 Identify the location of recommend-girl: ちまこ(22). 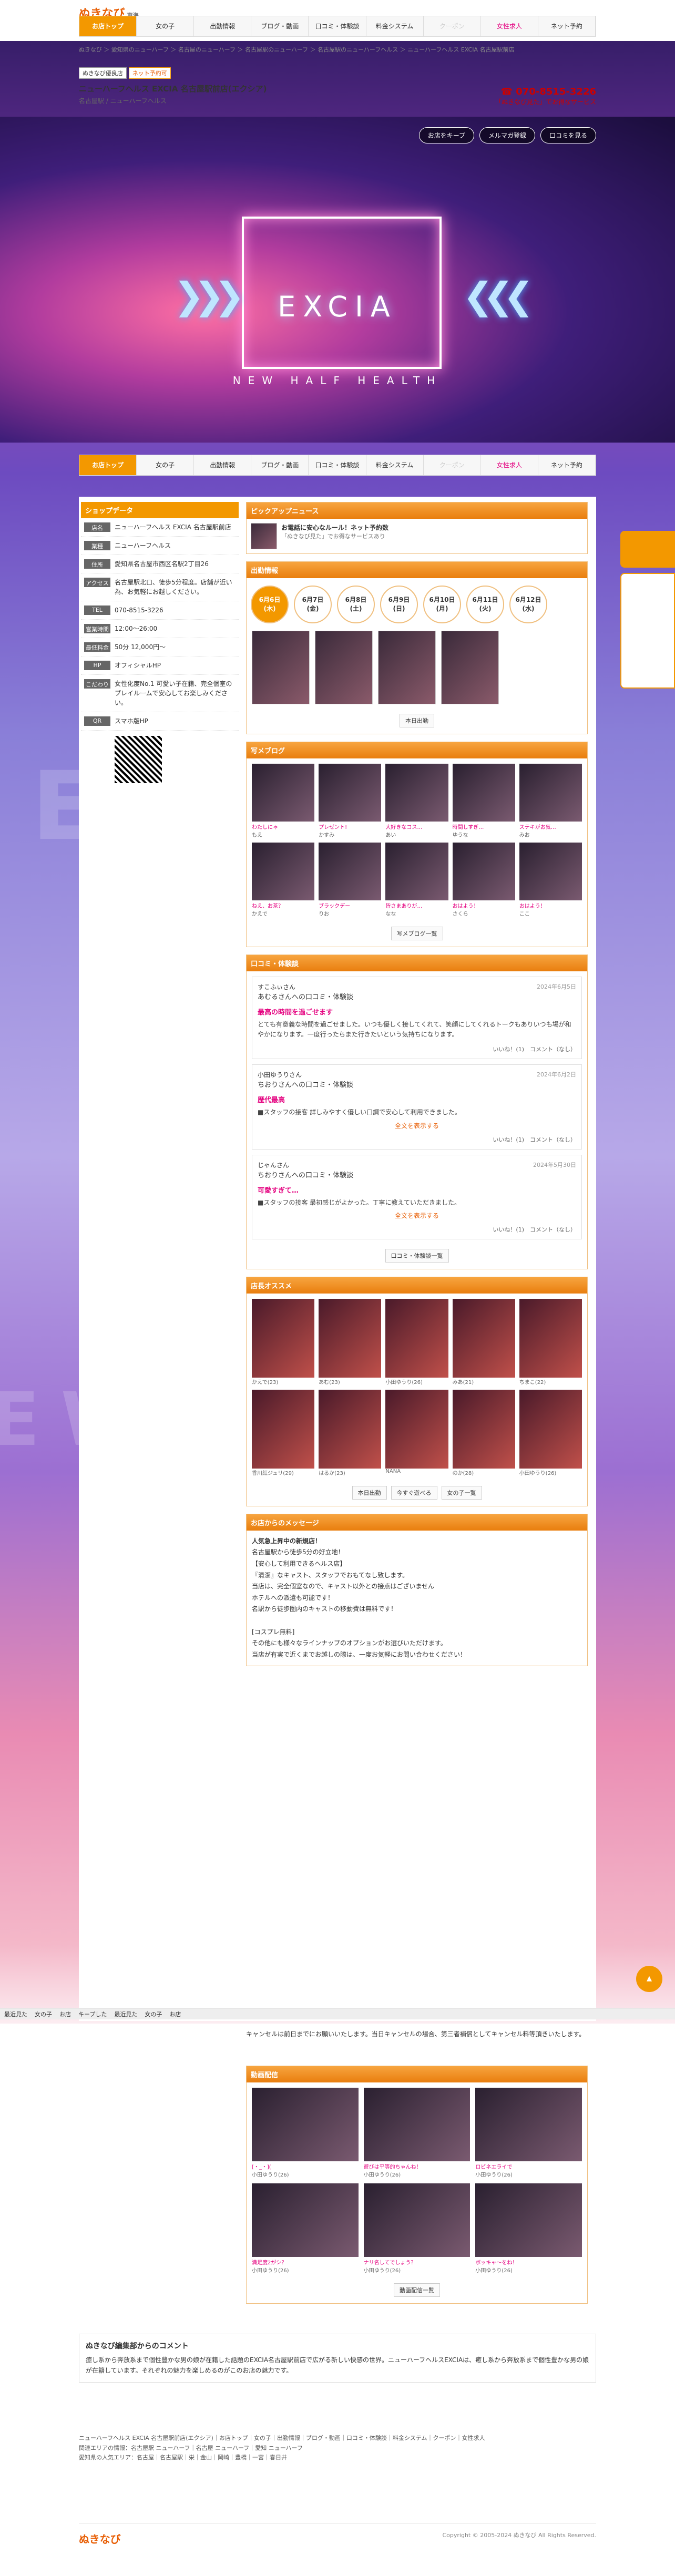
(550, 1342).